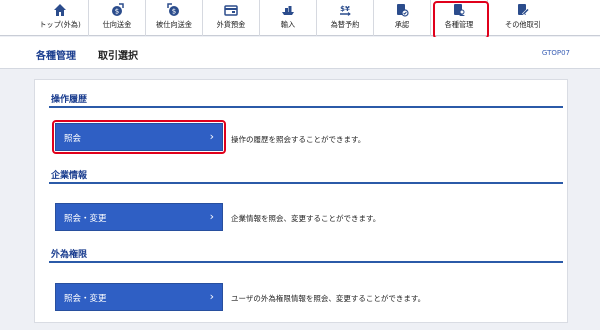 Image resolution: width=600 pixels, height=330 pixels. I want to click on home-icon, so click(60, 10).